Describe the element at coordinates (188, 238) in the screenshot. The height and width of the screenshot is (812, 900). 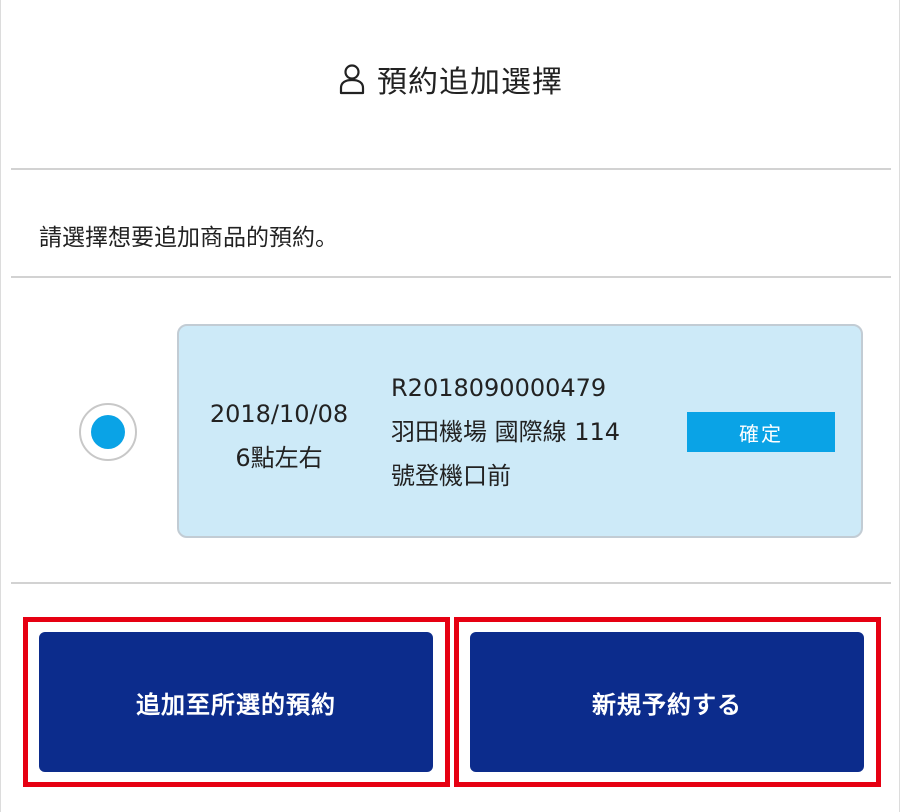
I see `instruction-text: 請選擇想要追加商品的預約。` at that location.